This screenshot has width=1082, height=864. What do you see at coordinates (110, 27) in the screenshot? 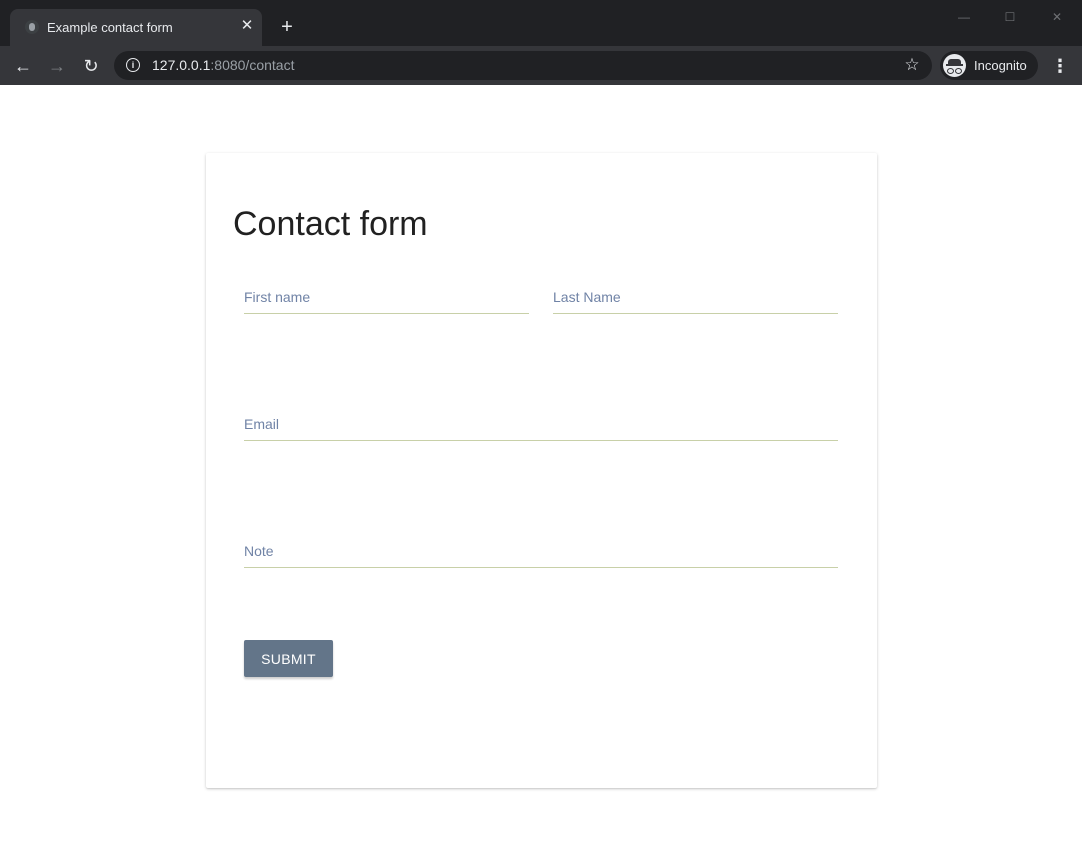
I see `tab-title: Example contact form` at bounding box center [110, 27].